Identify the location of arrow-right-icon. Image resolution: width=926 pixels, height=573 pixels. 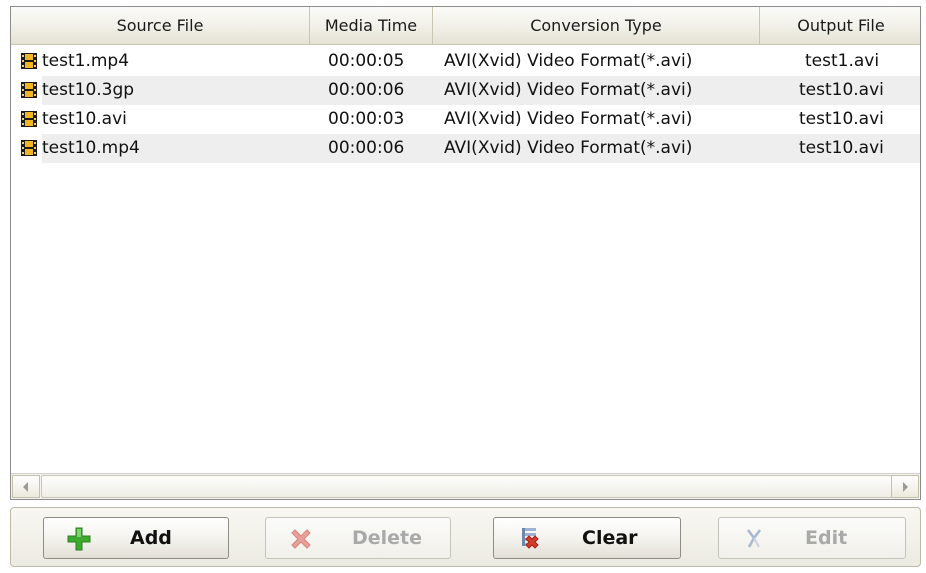
(905, 487).